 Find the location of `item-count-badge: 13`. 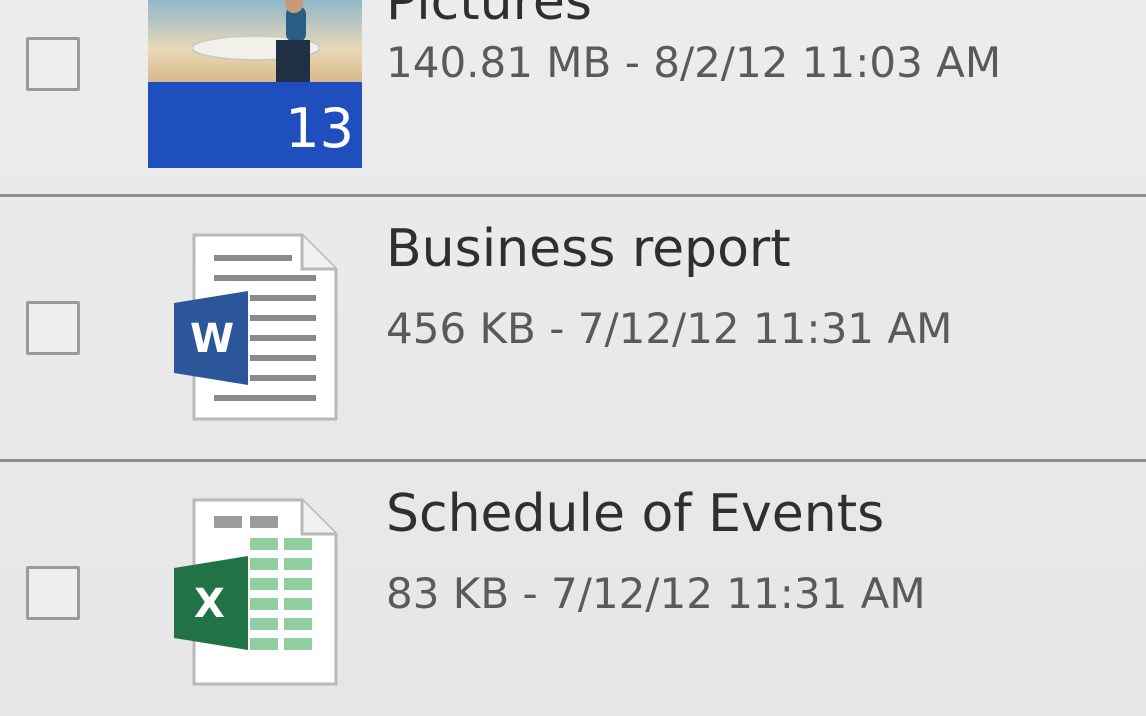

item-count-badge: 13 is located at coordinates (319, 128).